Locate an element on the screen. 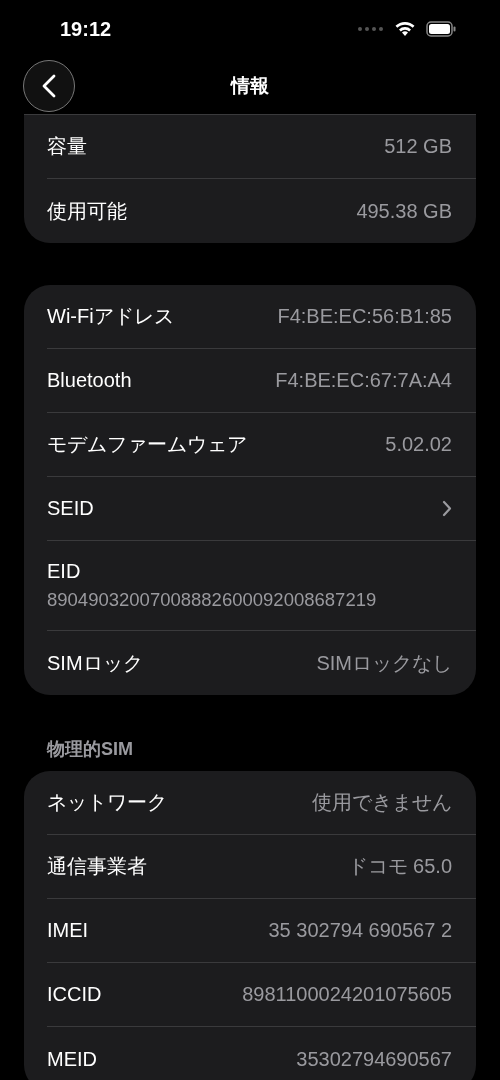 Image resolution: width=500 pixels, height=1080 pixels. row-value: F4:BE:EC:67:7A:A4 is located at coordinates (363, 380).